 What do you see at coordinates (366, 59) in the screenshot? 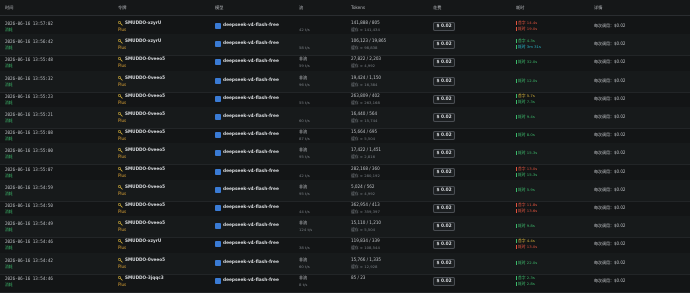
I see `row-tokens: 27,822 / 2,203` at bounding box center [366, 59].